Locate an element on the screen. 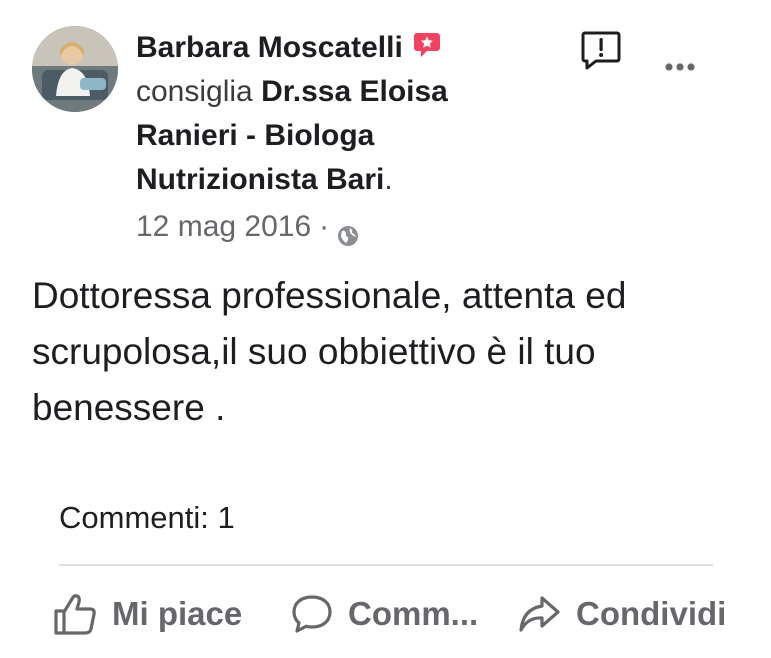  post-date: 12 mag 2016 is located at coordinates (223, 227).